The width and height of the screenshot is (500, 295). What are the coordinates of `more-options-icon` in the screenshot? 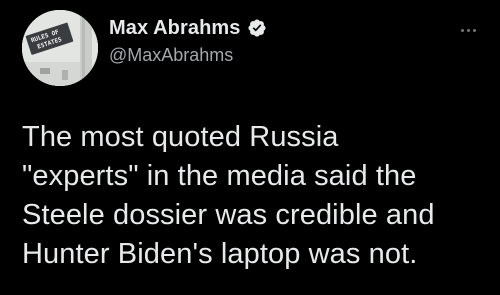 It's located at (468, 30).